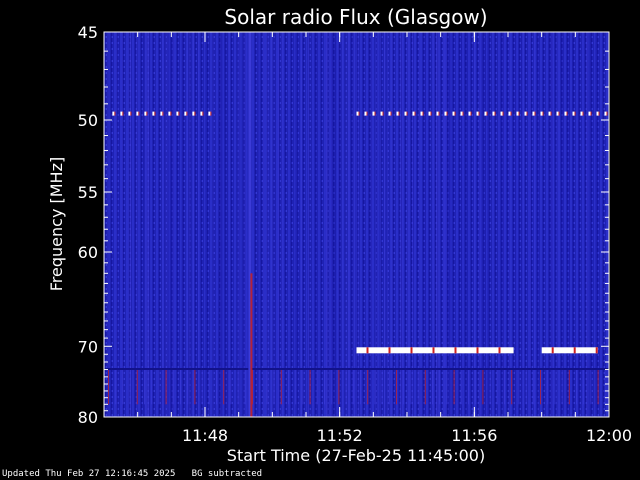 The width and height of the screenshot is (640, 480). Describe the element at coordinates (89, 474) in the screenshot. I see `updated-timestamp: Updated Thu Feb 27 12:16:45 2025` at that location.